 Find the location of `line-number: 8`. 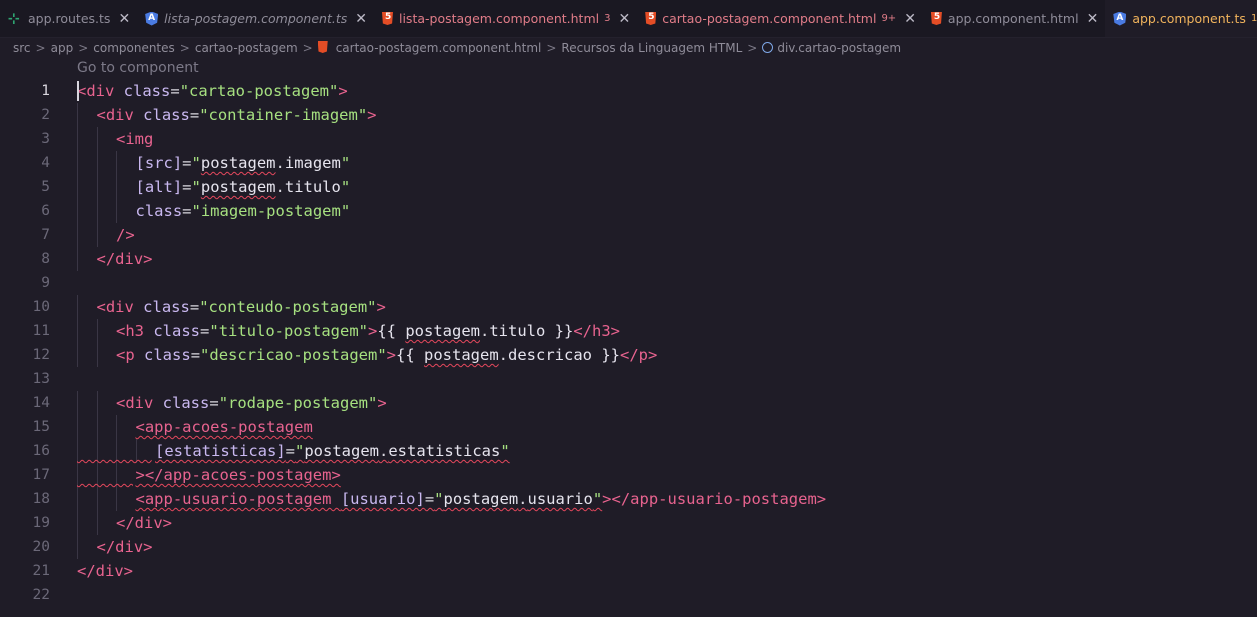

line-number: 8 is located at coordinates (45, 259).